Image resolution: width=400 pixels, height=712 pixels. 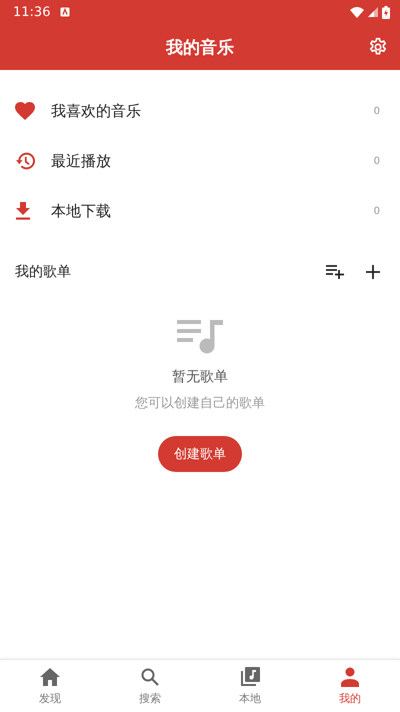 What do you see at coordinates (200, 161) in the screenshot?
I see `menu-item: 最近播放 0` at bounding box center [200, 161].